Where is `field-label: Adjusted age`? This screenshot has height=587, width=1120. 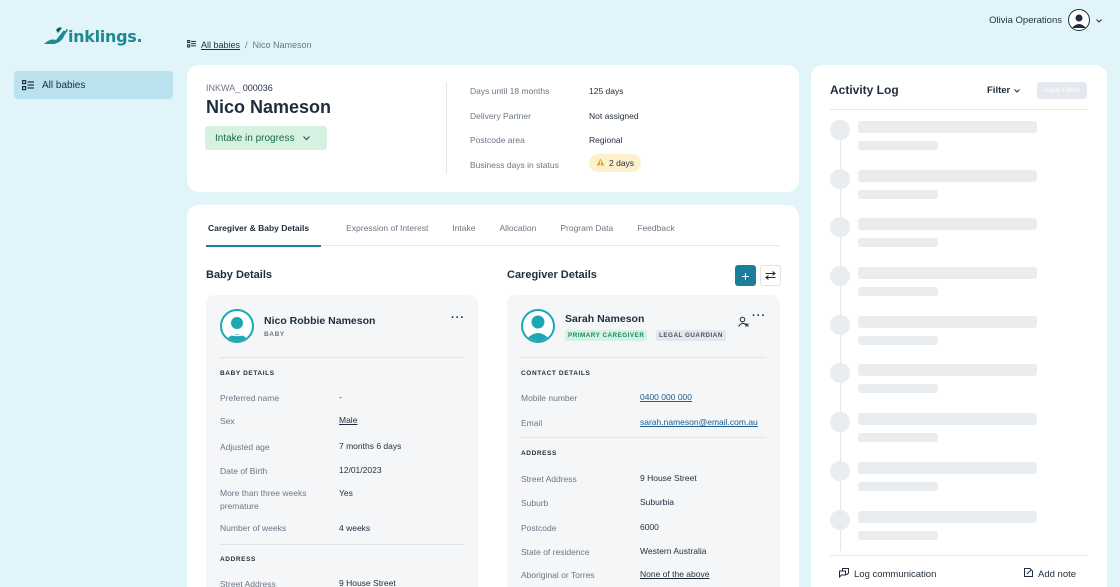 field-label: Adjusted age is located at coordinates (245, 447).